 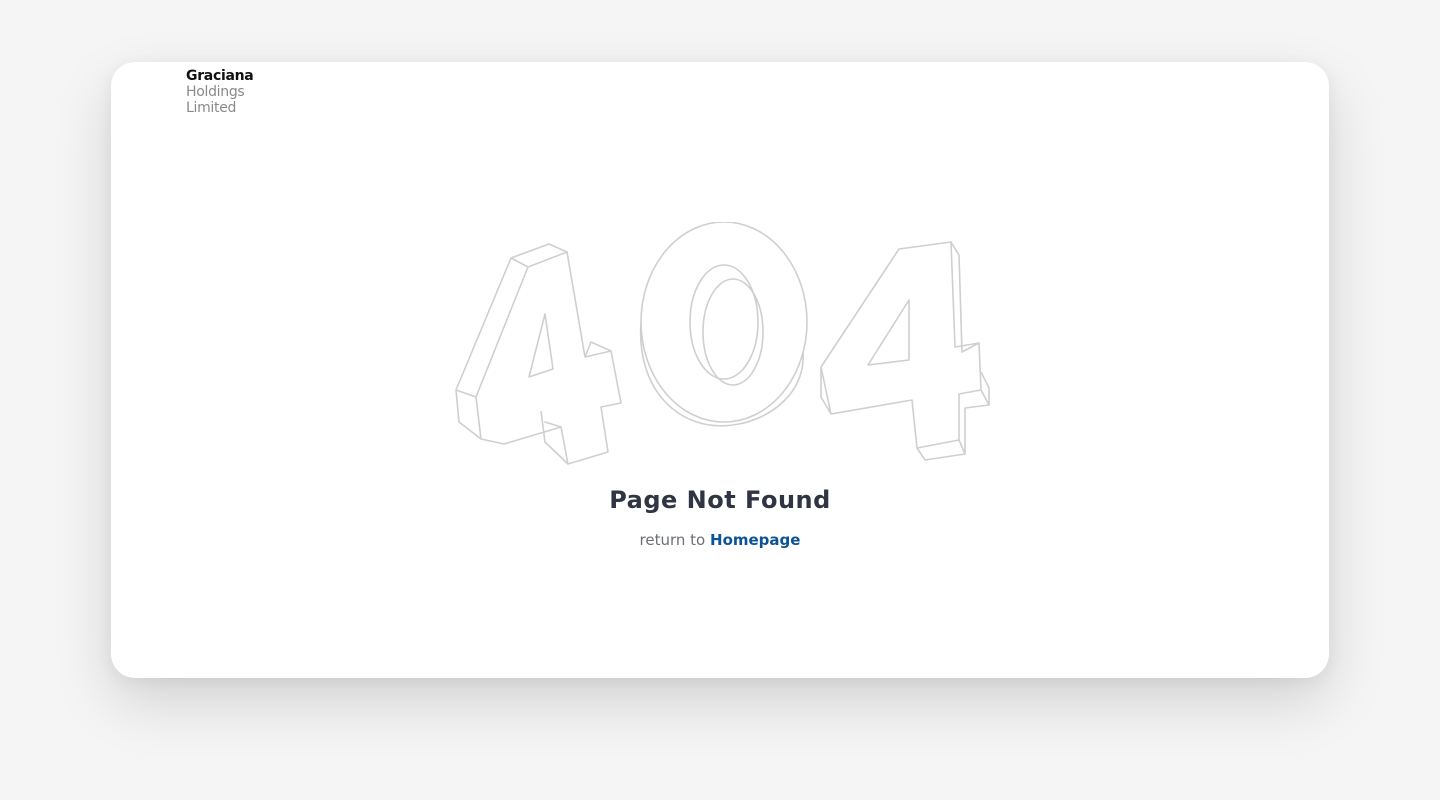 What do you see at coordinates (723, 324) in the screenshot?
I see `digit-zero` at bounding box center [723, 324].